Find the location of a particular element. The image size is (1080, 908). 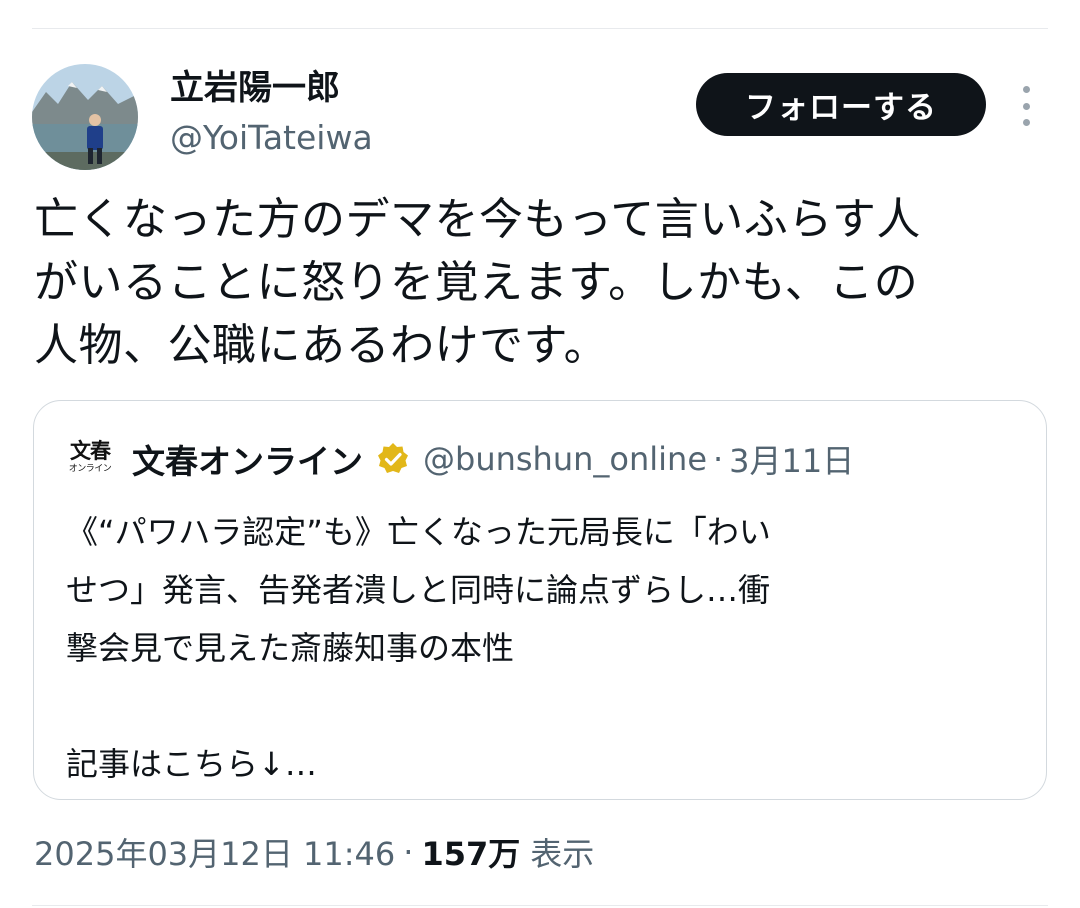

views-label: 表示 is located at coordinates (562, 854).